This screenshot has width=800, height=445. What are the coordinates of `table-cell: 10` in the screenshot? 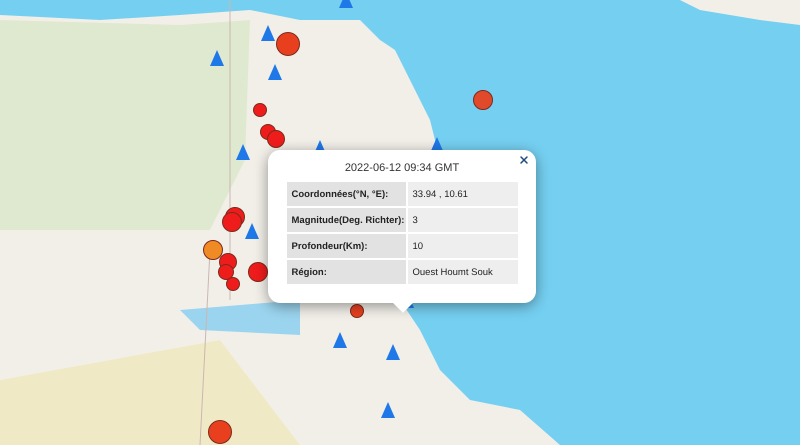 It's located at (463, 246).